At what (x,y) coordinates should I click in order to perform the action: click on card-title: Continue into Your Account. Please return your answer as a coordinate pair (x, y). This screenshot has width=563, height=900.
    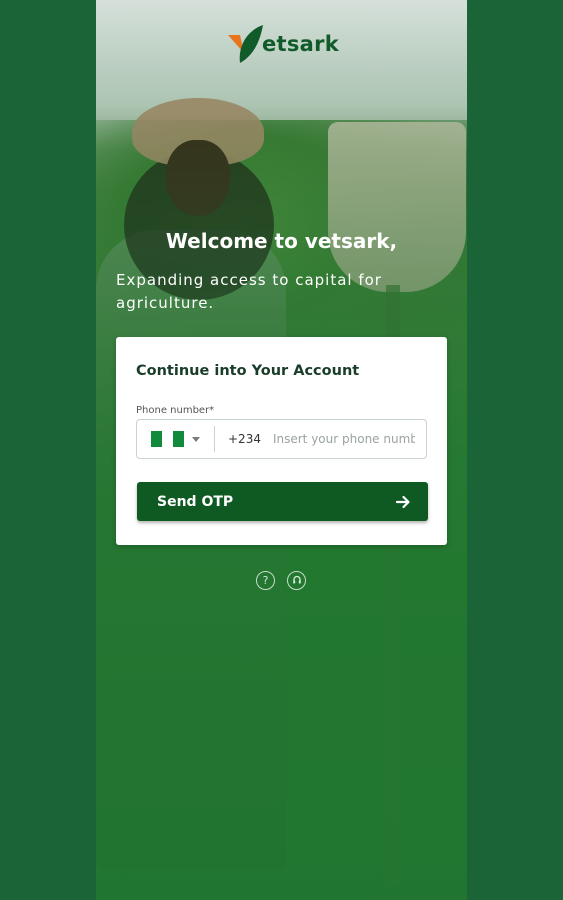
    Looking at the image, I should click on (248, 371).